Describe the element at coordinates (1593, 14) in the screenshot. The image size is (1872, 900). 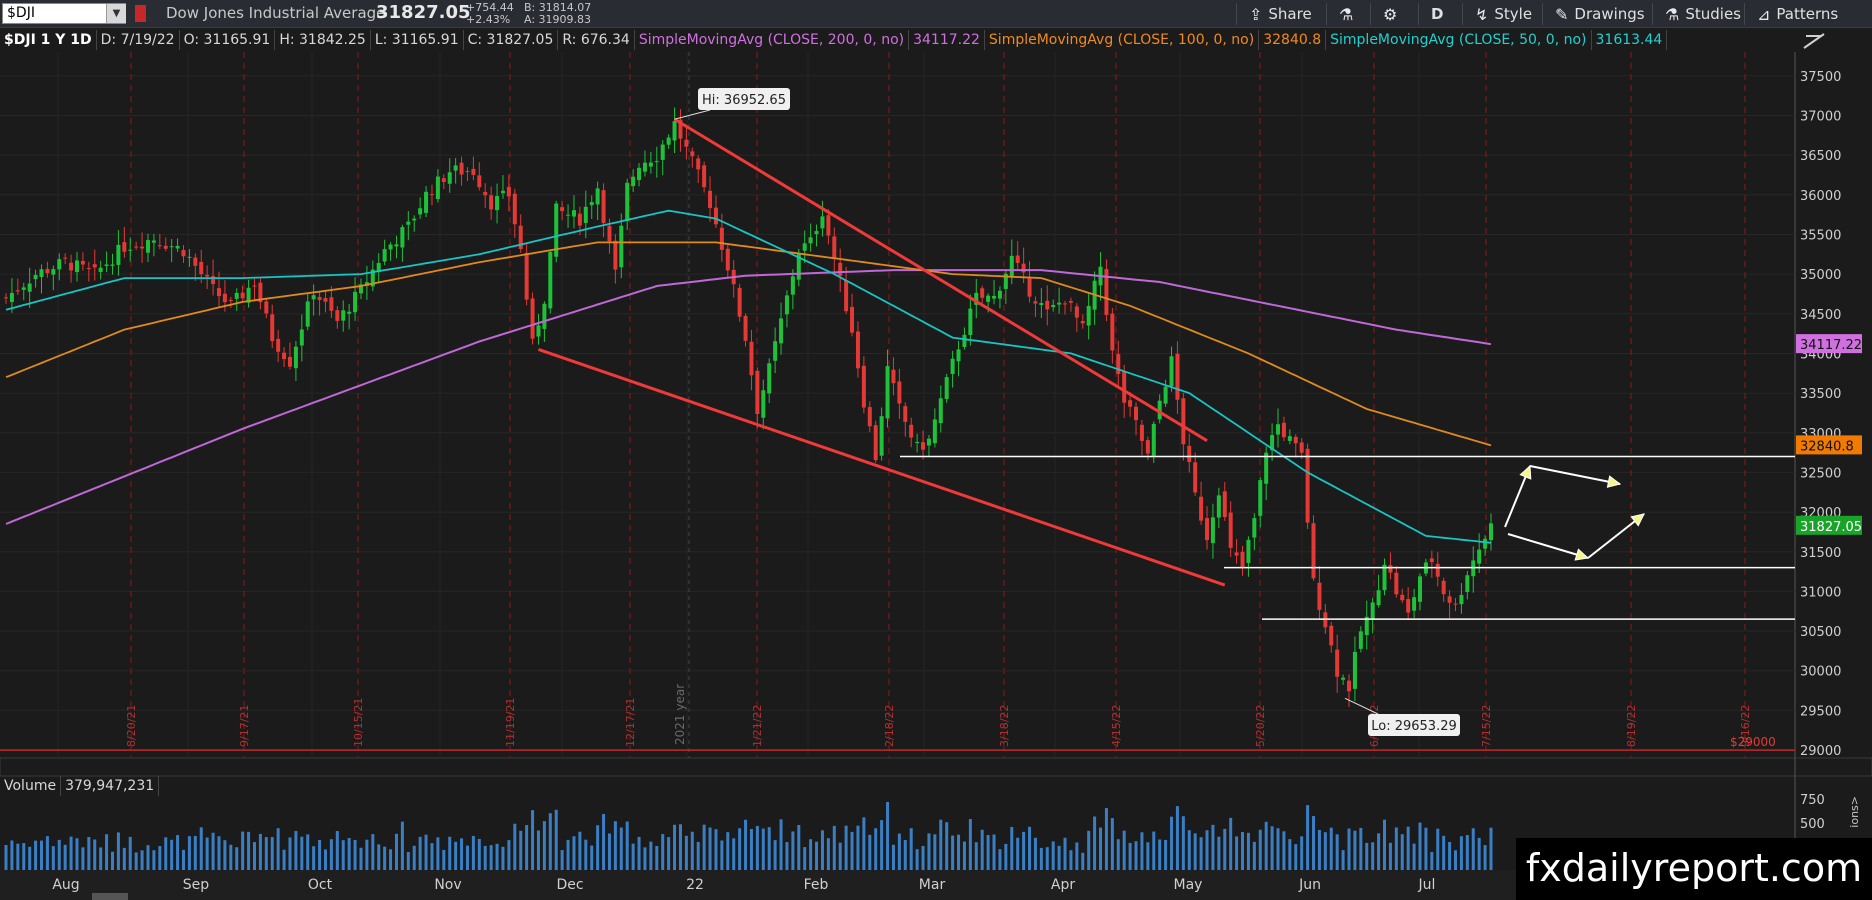
I see `drawings-button: ✎ Drawings` at that location.